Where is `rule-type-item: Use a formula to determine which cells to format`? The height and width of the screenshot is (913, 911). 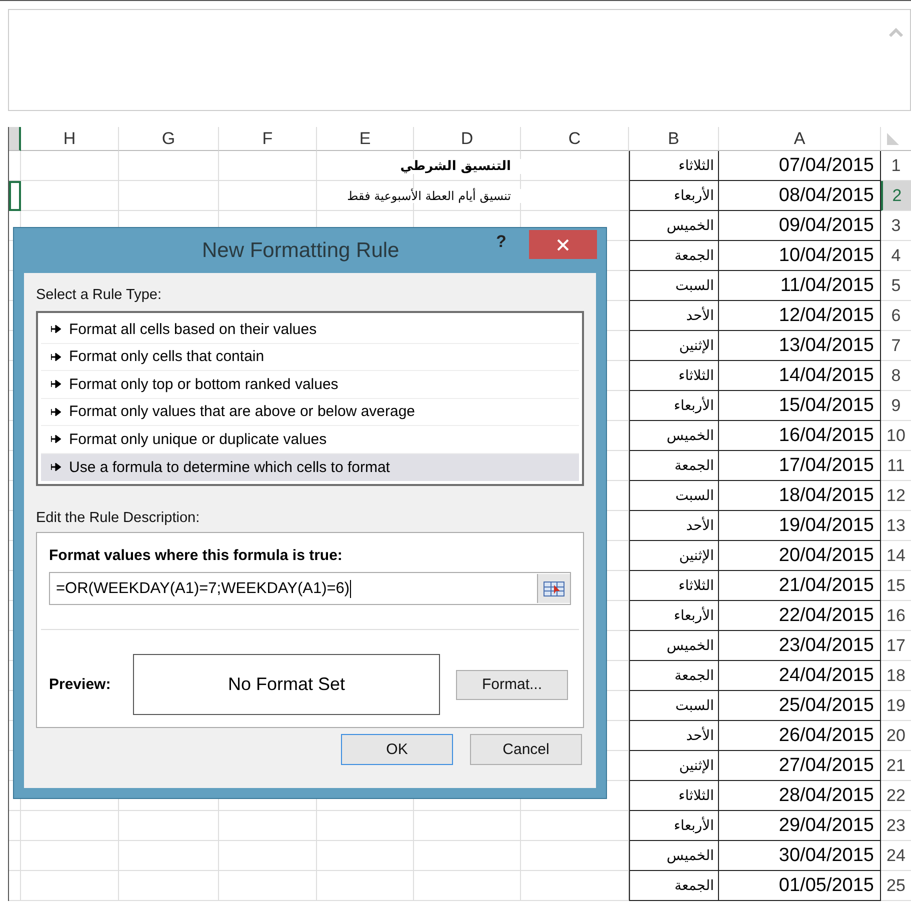 rule-type-item: Use a formula to determine which cells to format is located at coordinates (310, 467).